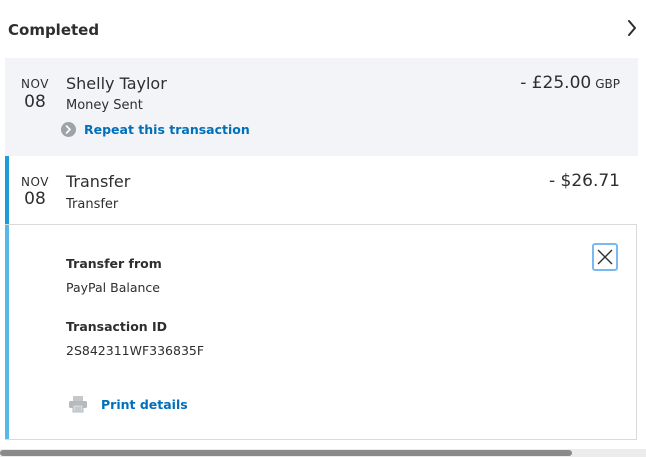 Image resolution: width=646 pixels, height=457 pixels. What do you see at coordinates (117, 326) in the screenshot?
I see `transaction-id-label: Transaction ID` at bounding box center [117, 326].